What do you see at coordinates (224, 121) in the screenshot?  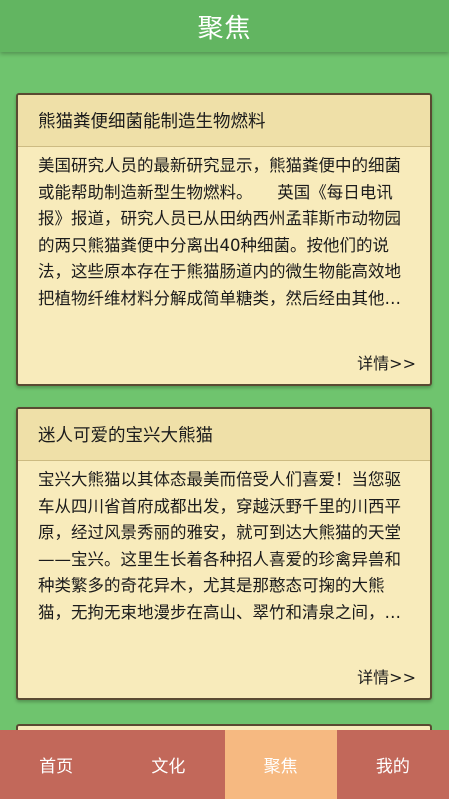 I see `article-title: 熊猫粪便细菌能制造生物燃料` at bounding box center [224, 121].